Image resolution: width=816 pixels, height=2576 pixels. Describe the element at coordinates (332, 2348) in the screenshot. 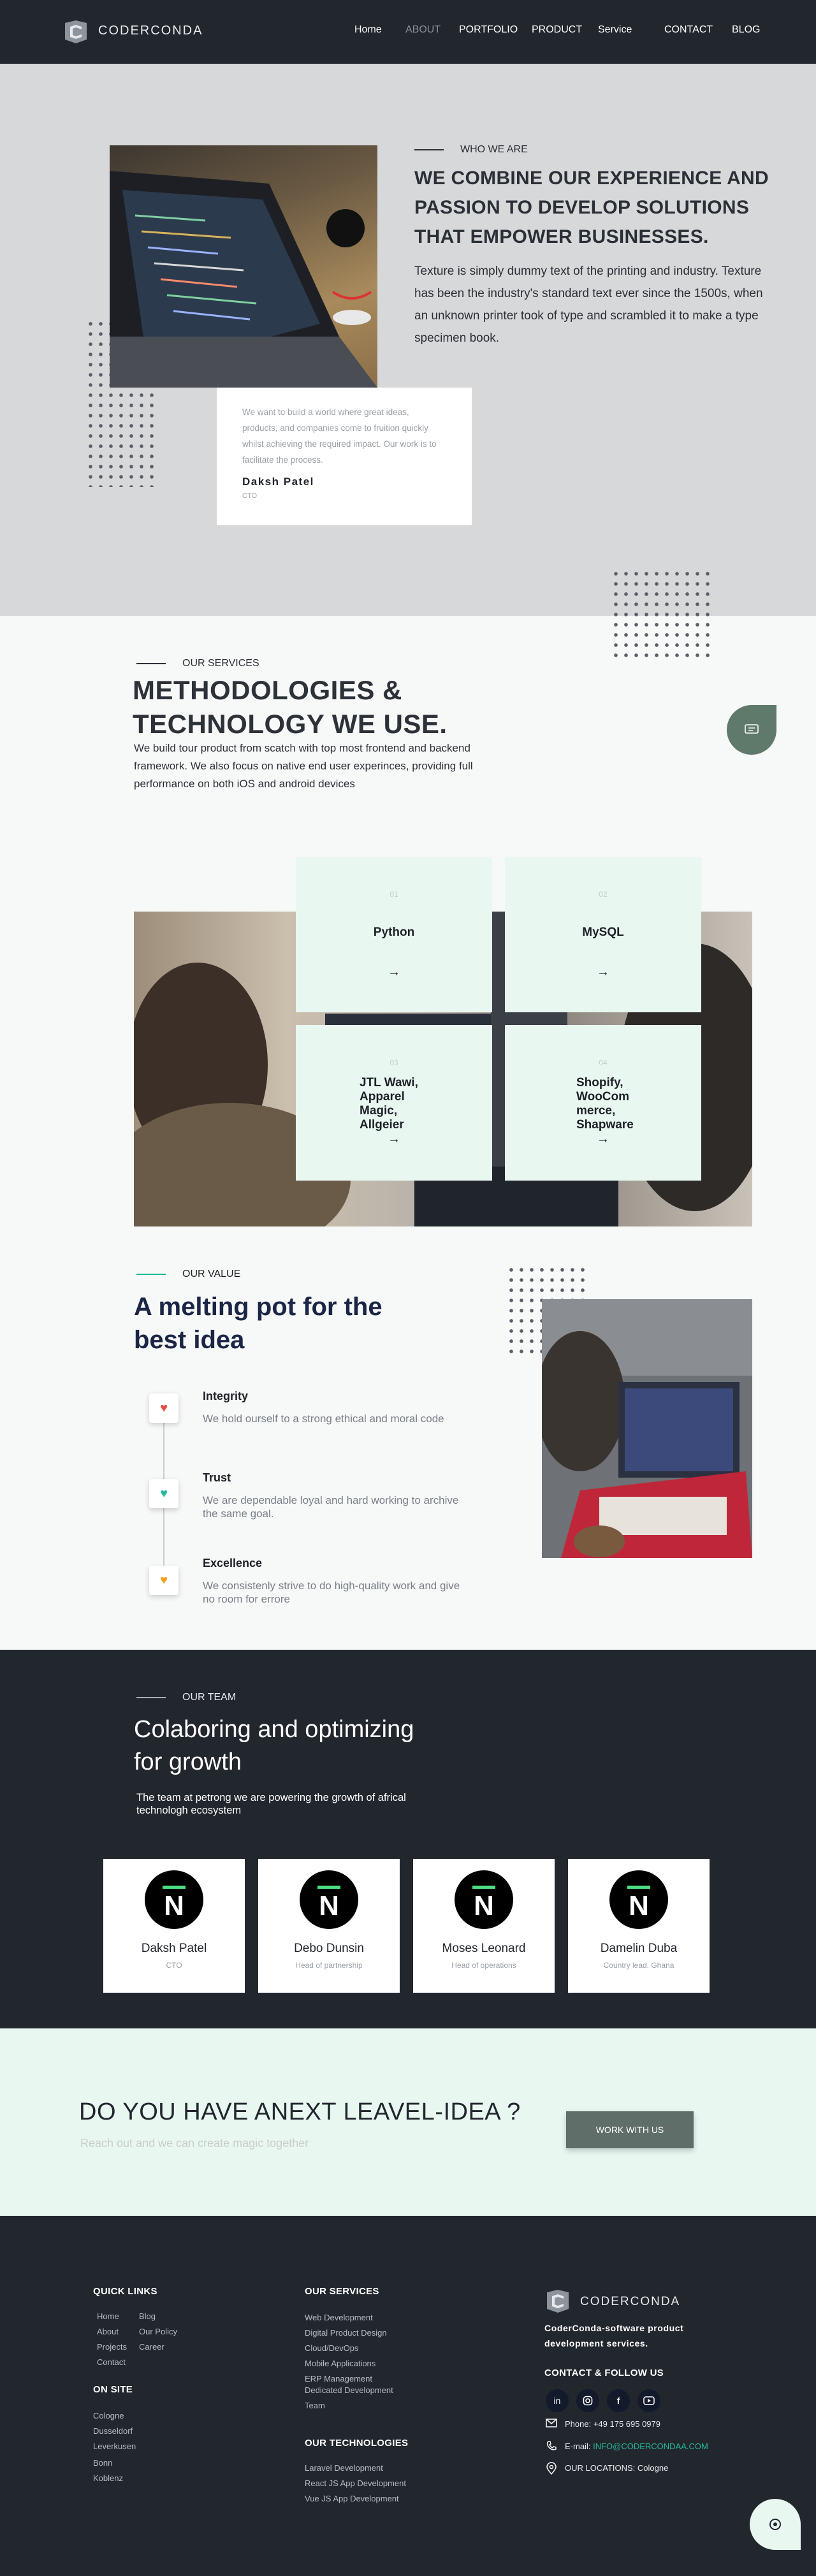

I see `footer-service-link: Cloud/DevOps` at that location.